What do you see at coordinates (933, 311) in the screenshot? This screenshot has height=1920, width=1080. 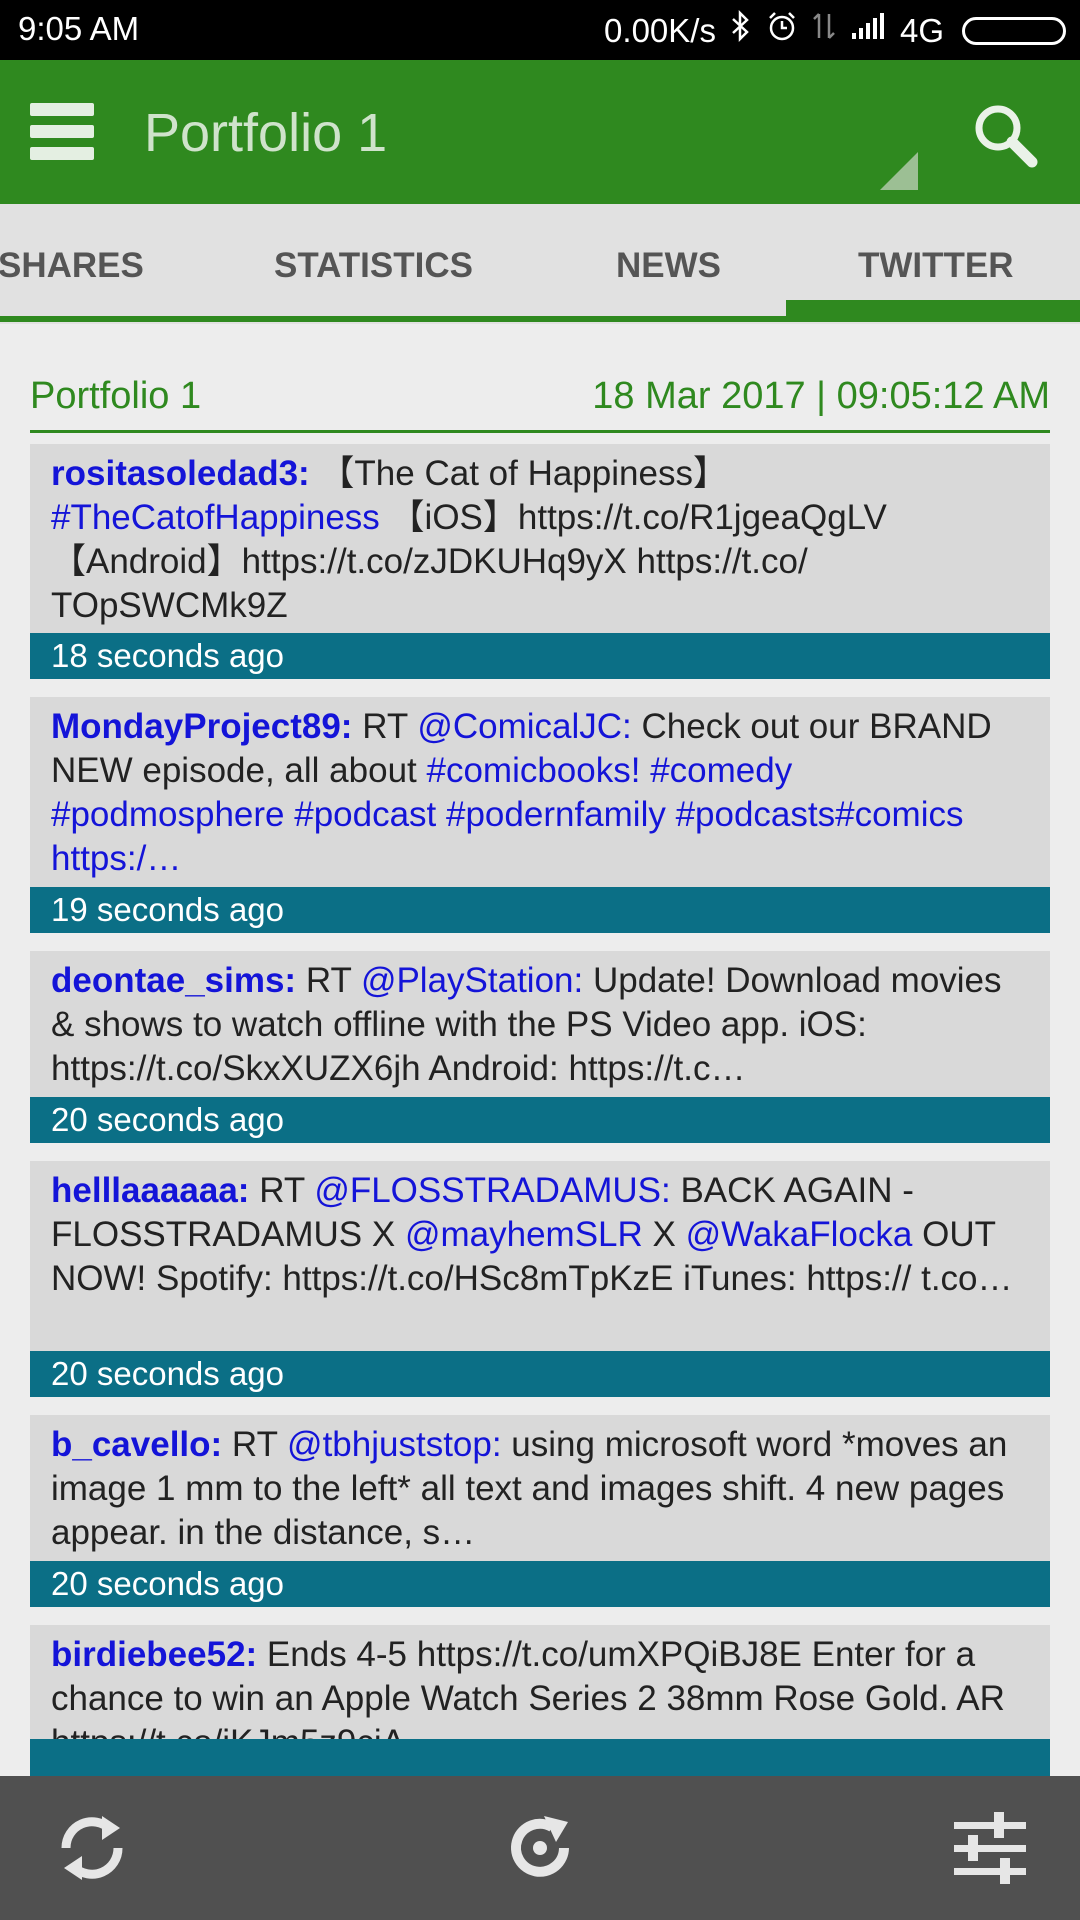 I see `tab-active-indicator` at bounding box center [933, 311].